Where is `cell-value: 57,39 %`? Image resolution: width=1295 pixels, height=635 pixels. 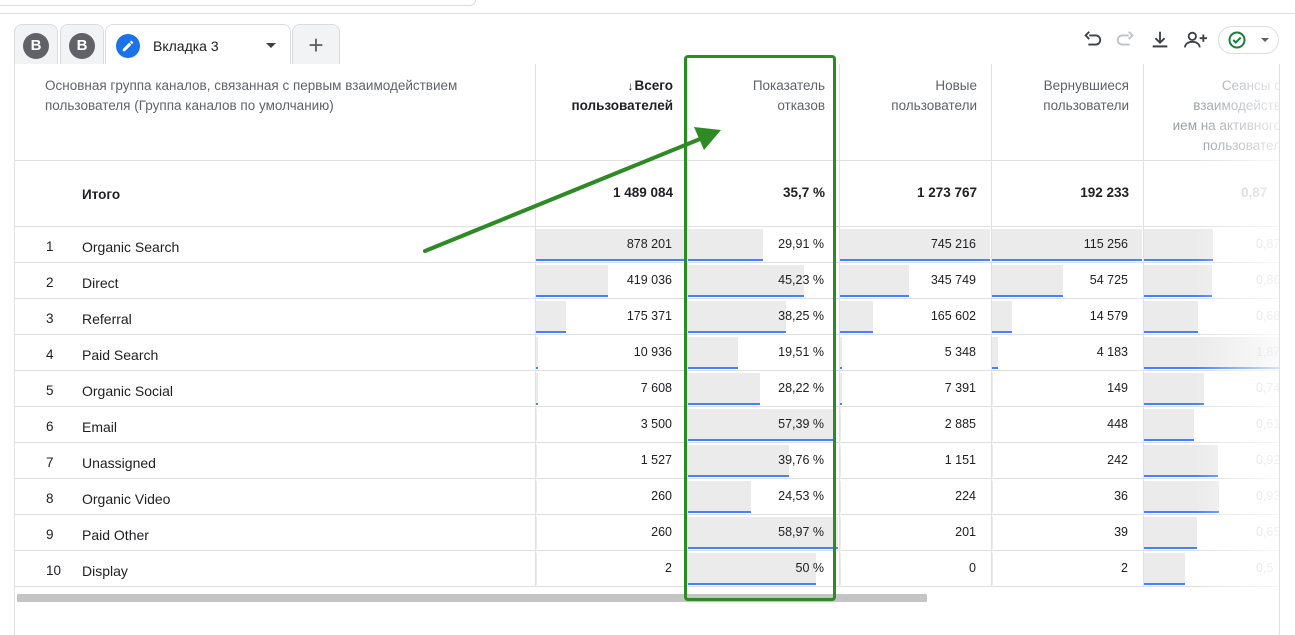
cell-value: 57,39 % is located at coordinates (801, 424).